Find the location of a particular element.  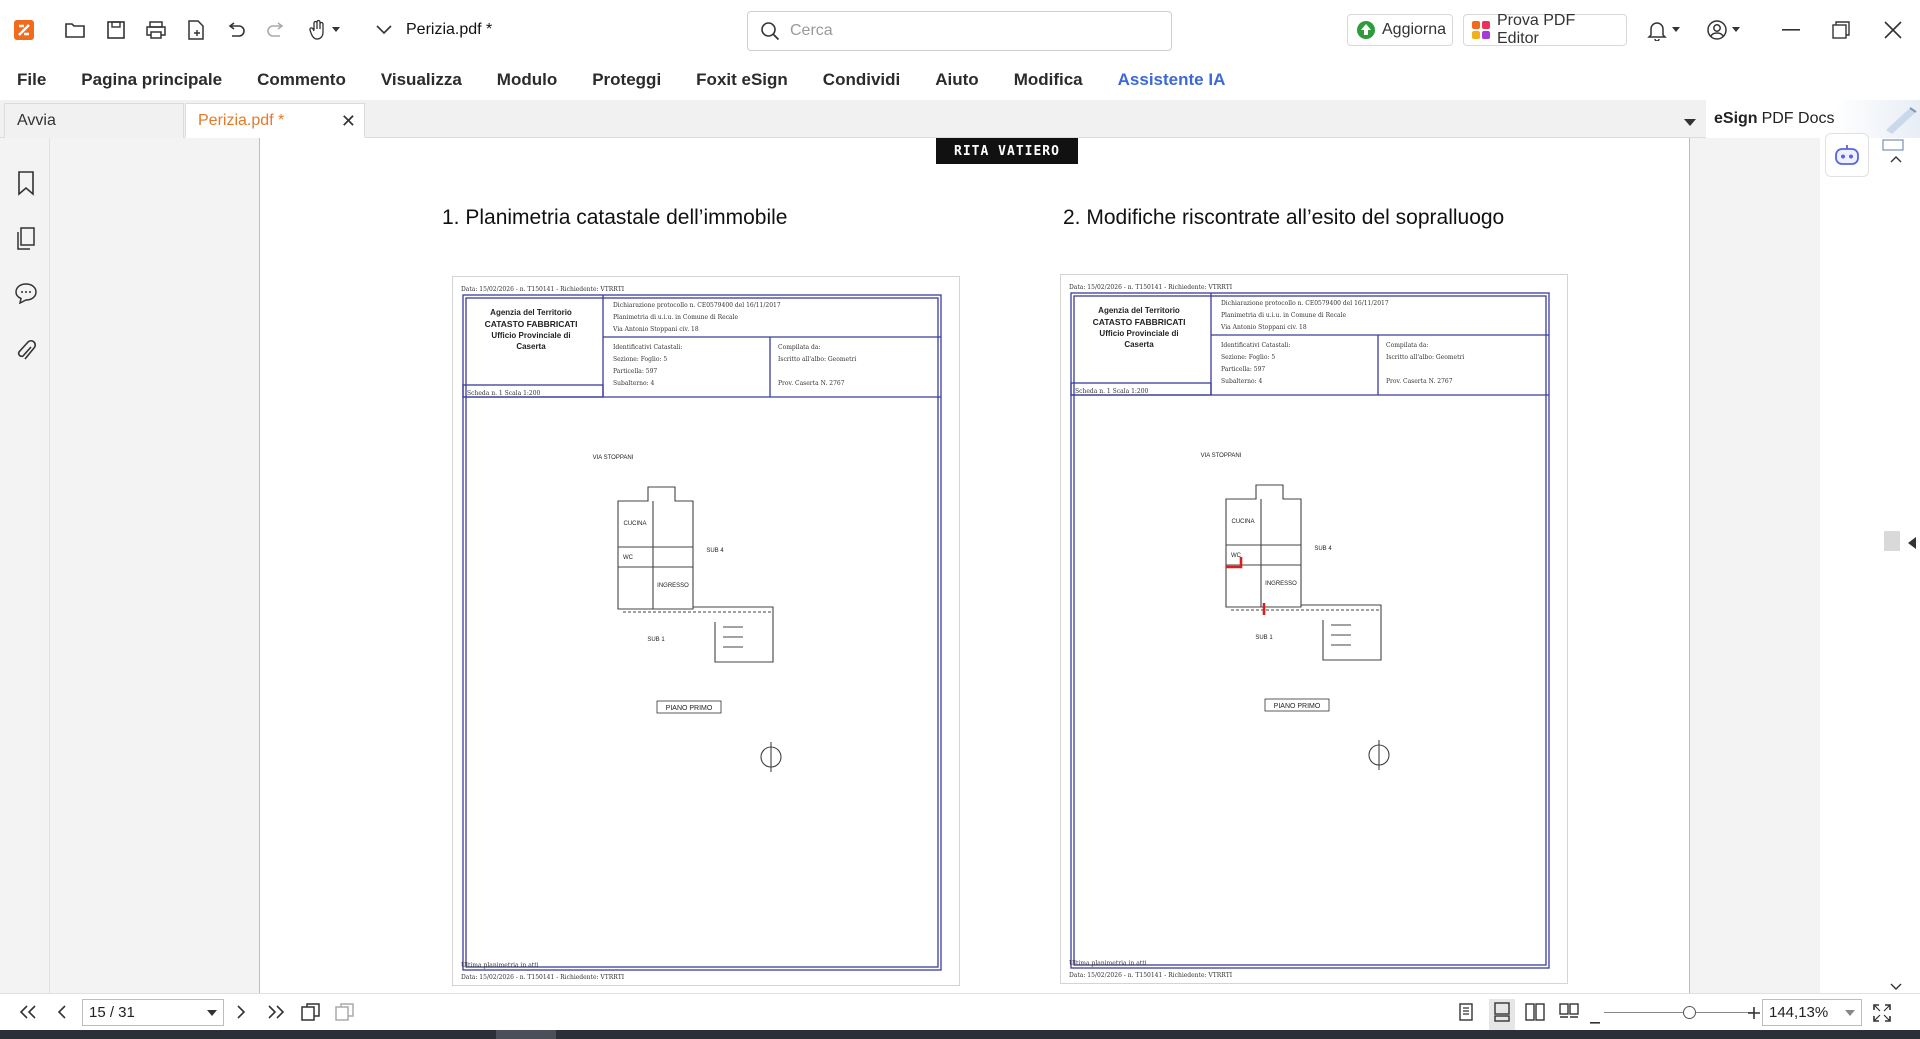

menu-edit: Modifica is located at coordinates (1048, 80).